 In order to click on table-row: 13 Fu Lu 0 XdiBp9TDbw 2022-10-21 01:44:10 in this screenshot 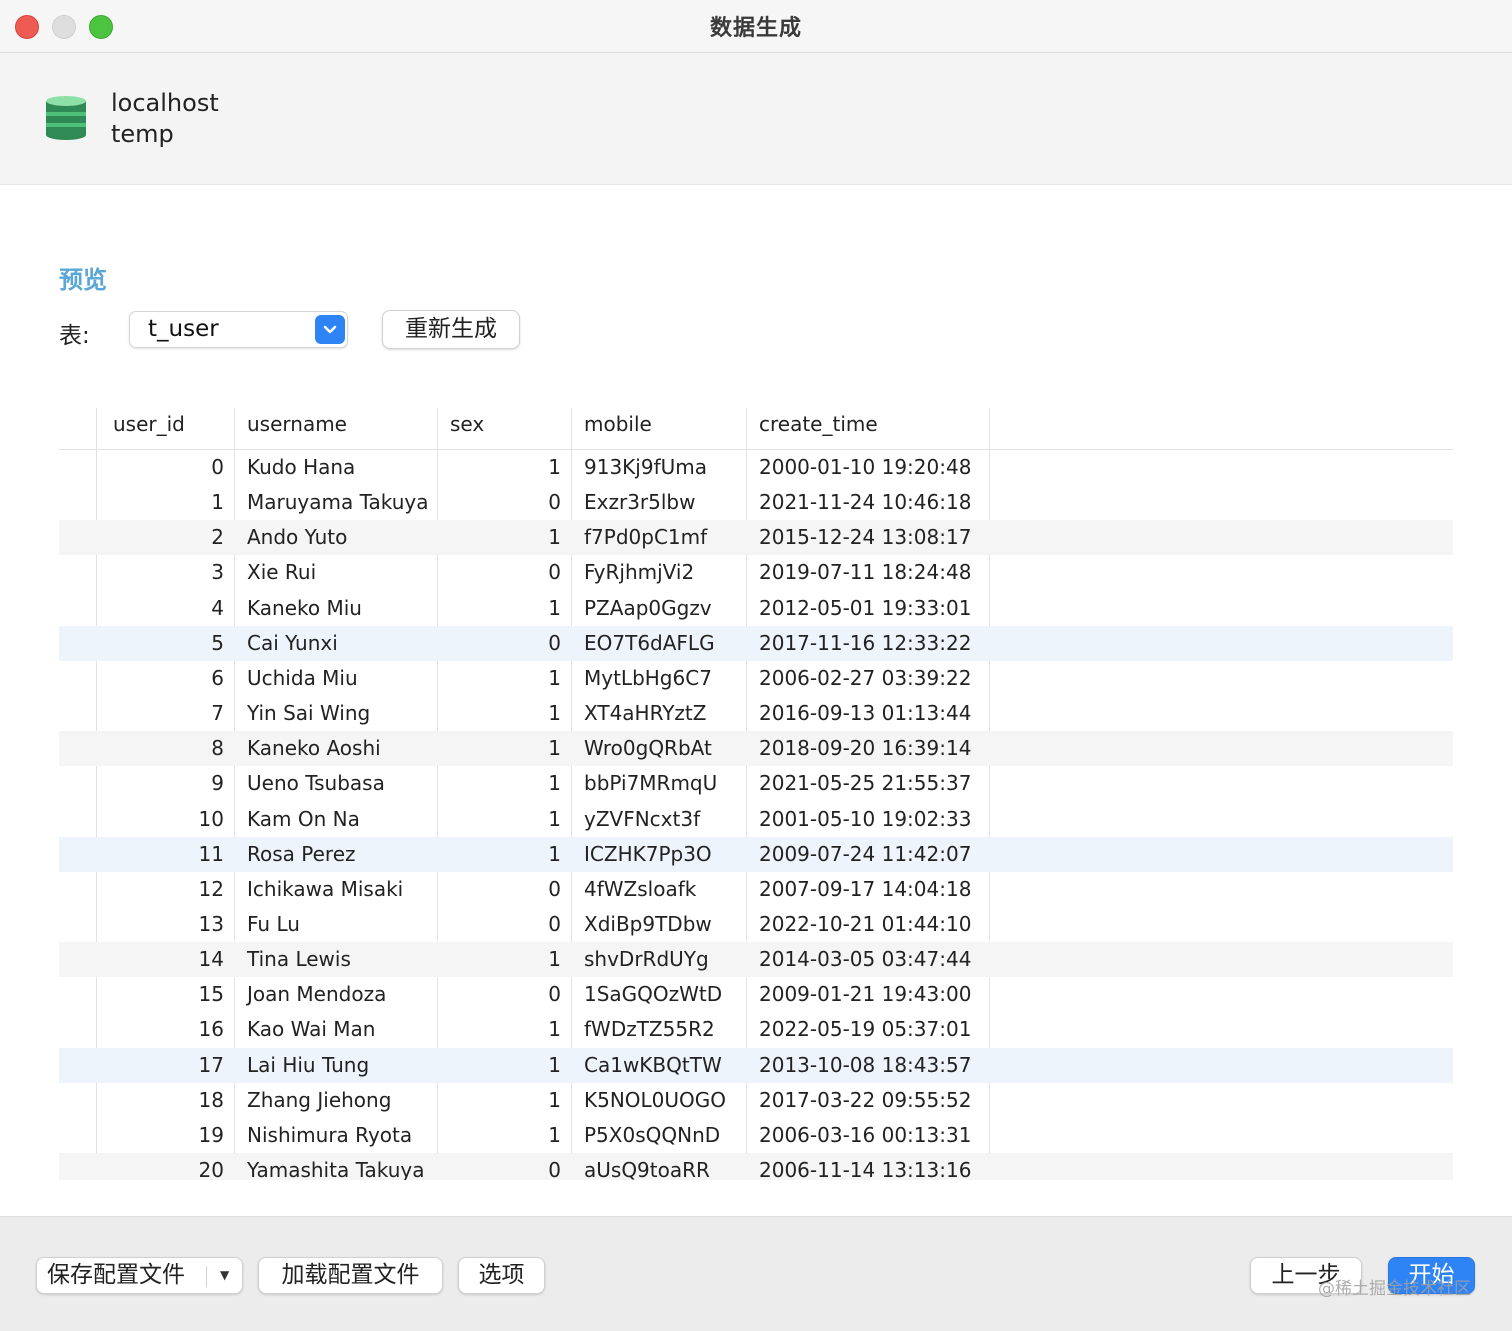, I will do `click(756, 924)`.